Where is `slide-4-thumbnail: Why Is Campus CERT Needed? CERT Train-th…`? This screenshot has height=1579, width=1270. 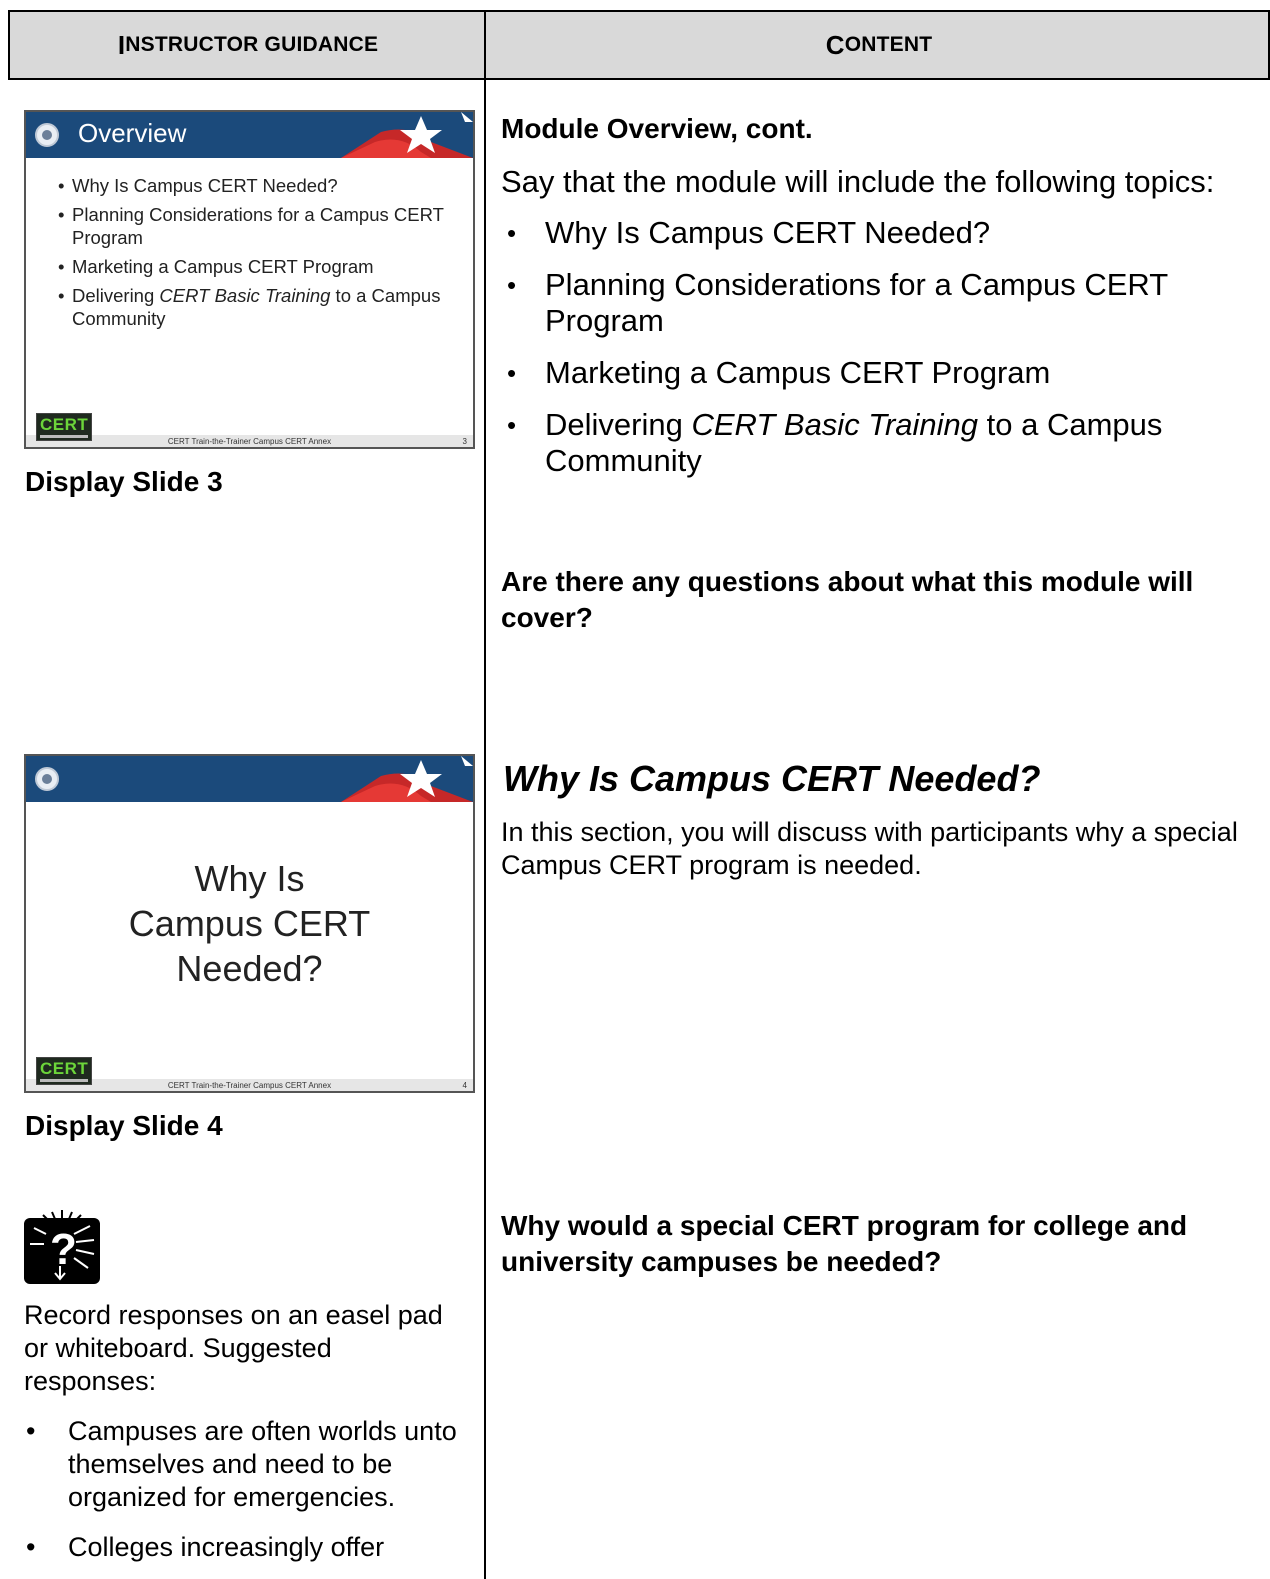 slide-4-thumbnail: Why Is Campus CERT Needed? CERT Train-th… is located at coordinates (249, 923).